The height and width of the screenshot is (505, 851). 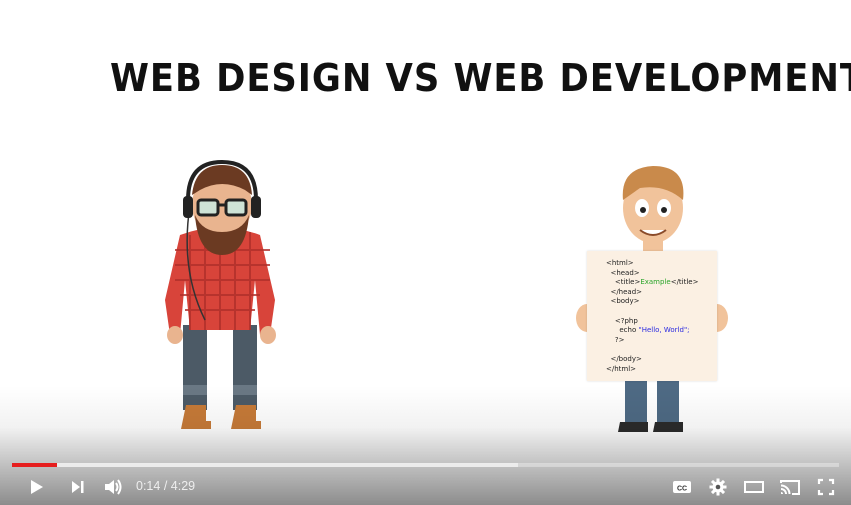 I want to click on played-bar, so click(x=34, y=465).